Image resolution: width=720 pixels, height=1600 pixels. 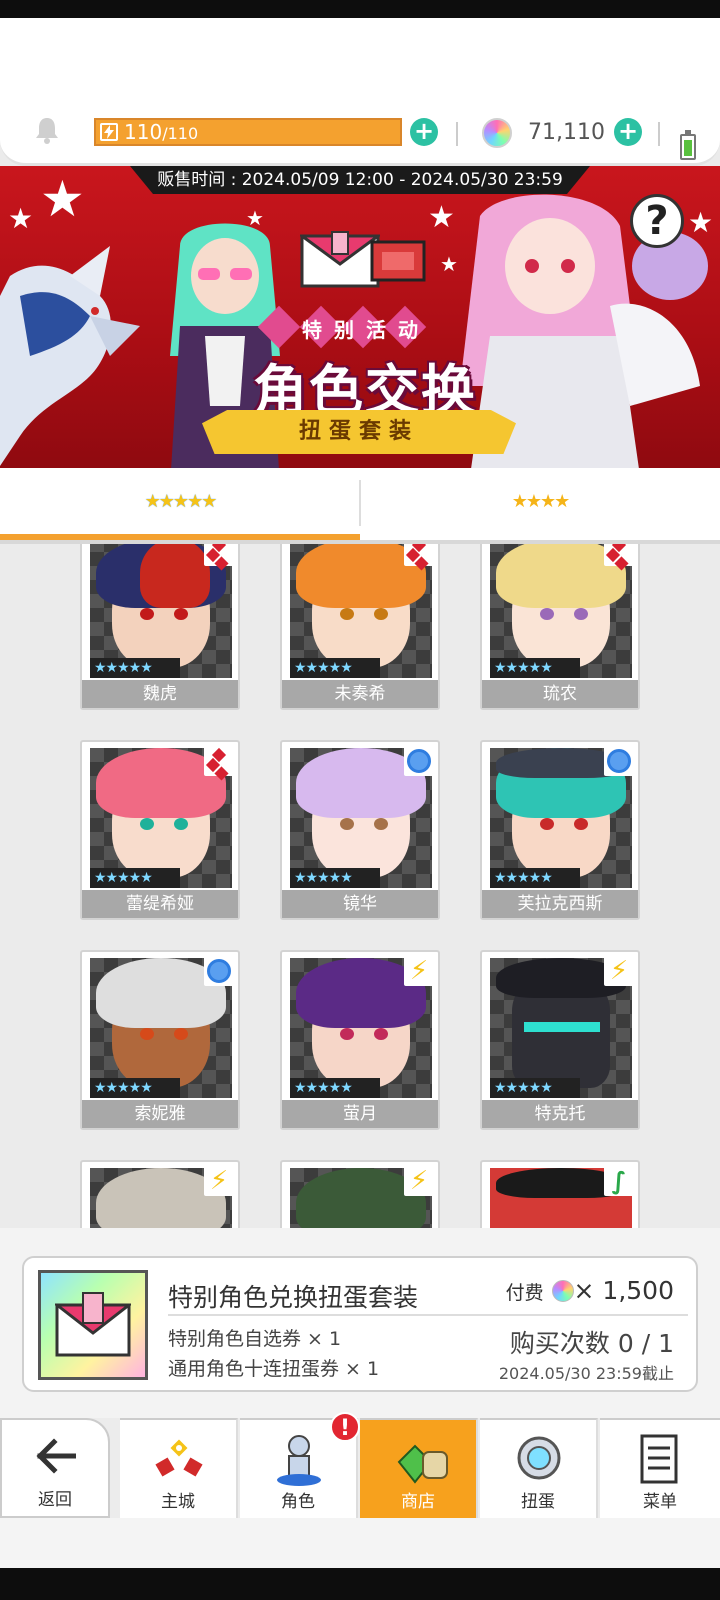 What do you see at coordinates (560, 627) in the screenshot?
I see `character-card: ★★★★★ 琉农` at bounding box center [560, 627].